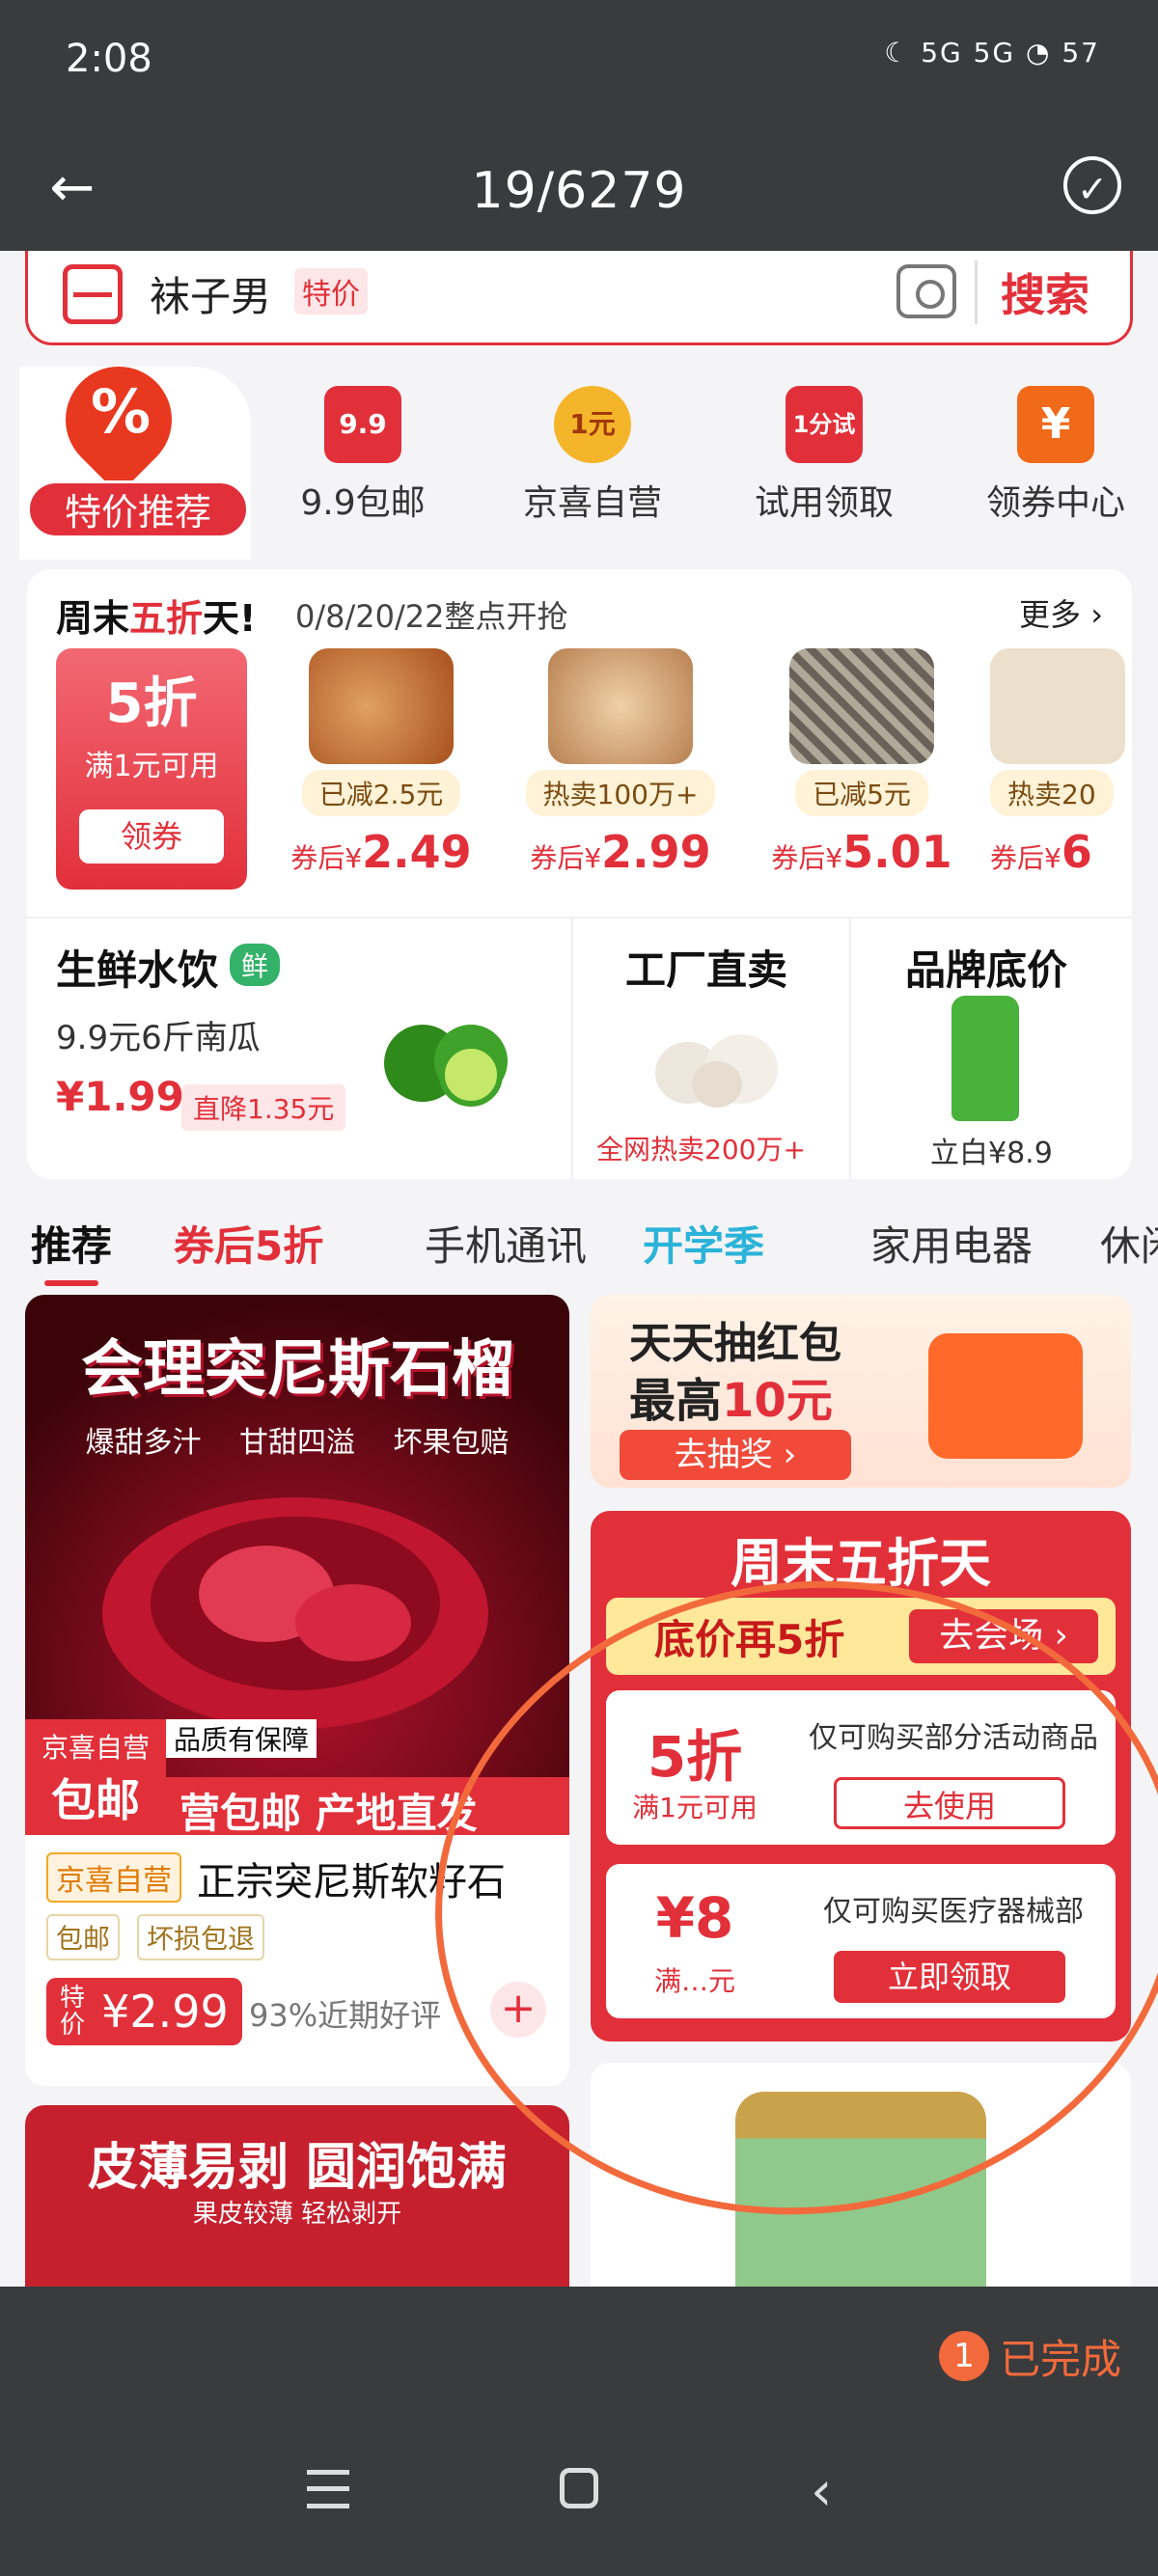 This screenshot has width=1158, height=2576. What do you see at coordinates (985, 1059) in the screenshot?
I see `detergent-bottle-image` at bounding box center [985, 1059].